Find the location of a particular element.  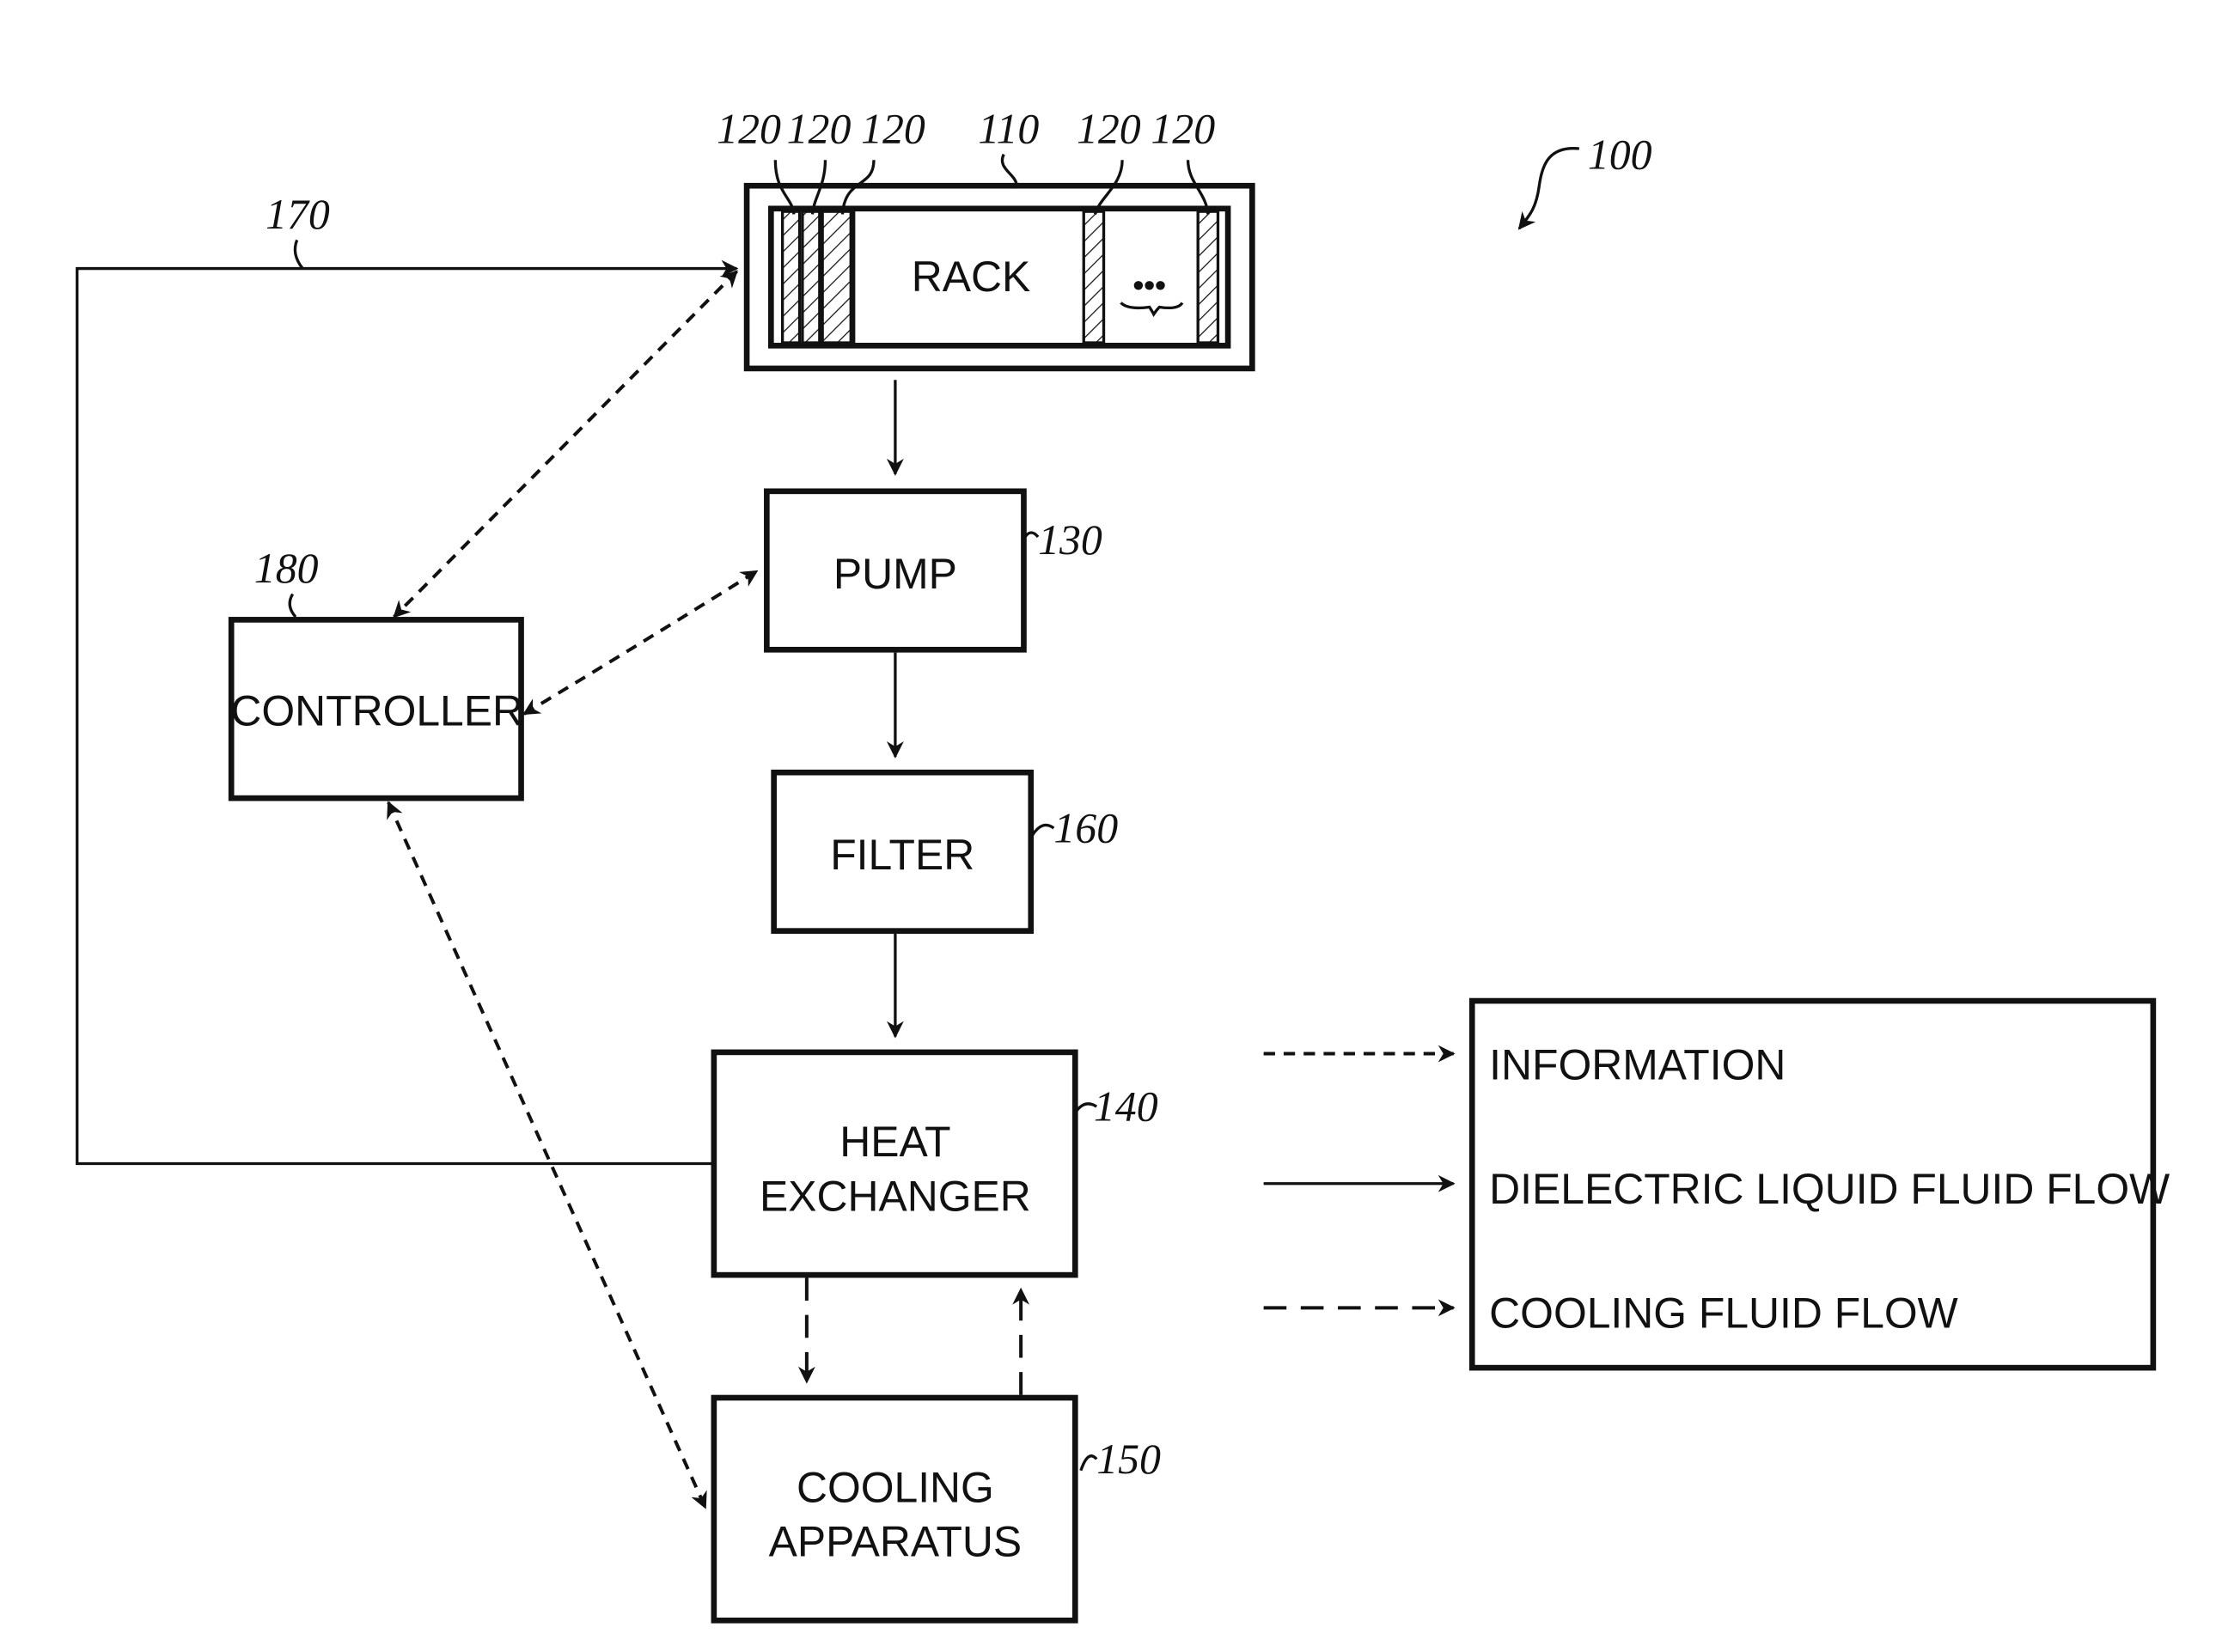

server-ref-4: 120 is located at coordinates (1109, 128).